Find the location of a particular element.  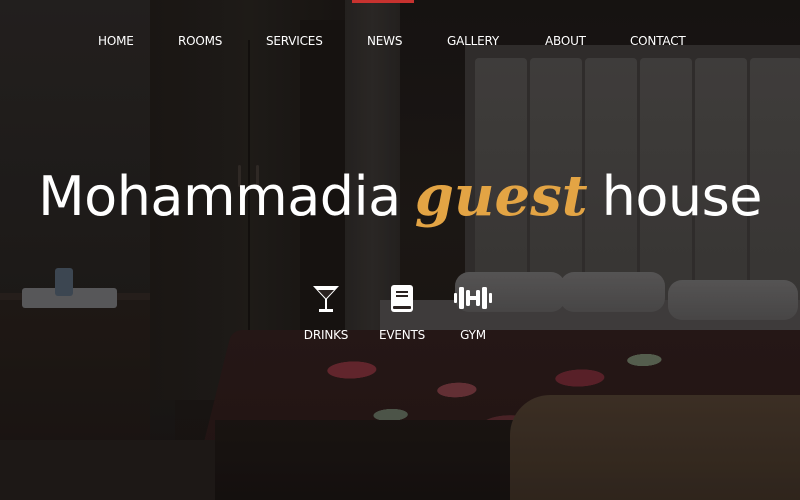

nav-item-news: NEWS is located at coordinates (384, 41).